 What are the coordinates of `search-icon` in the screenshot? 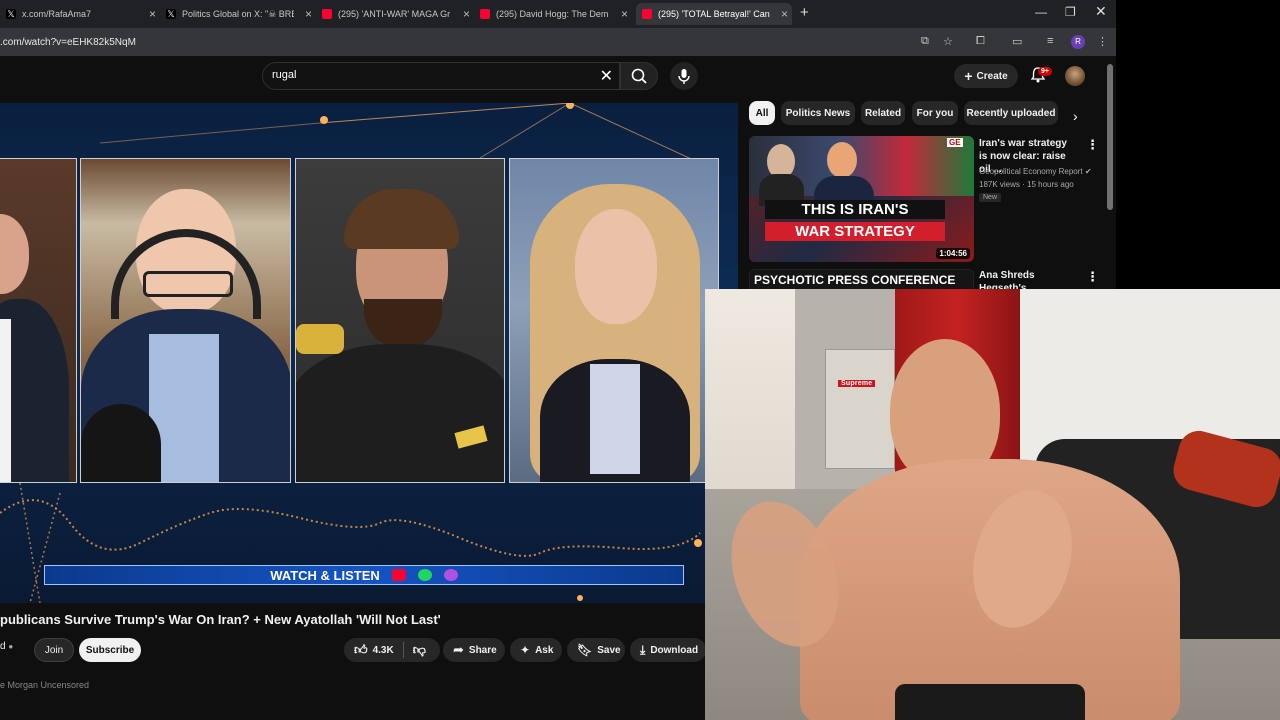 It's located at (639, 76).